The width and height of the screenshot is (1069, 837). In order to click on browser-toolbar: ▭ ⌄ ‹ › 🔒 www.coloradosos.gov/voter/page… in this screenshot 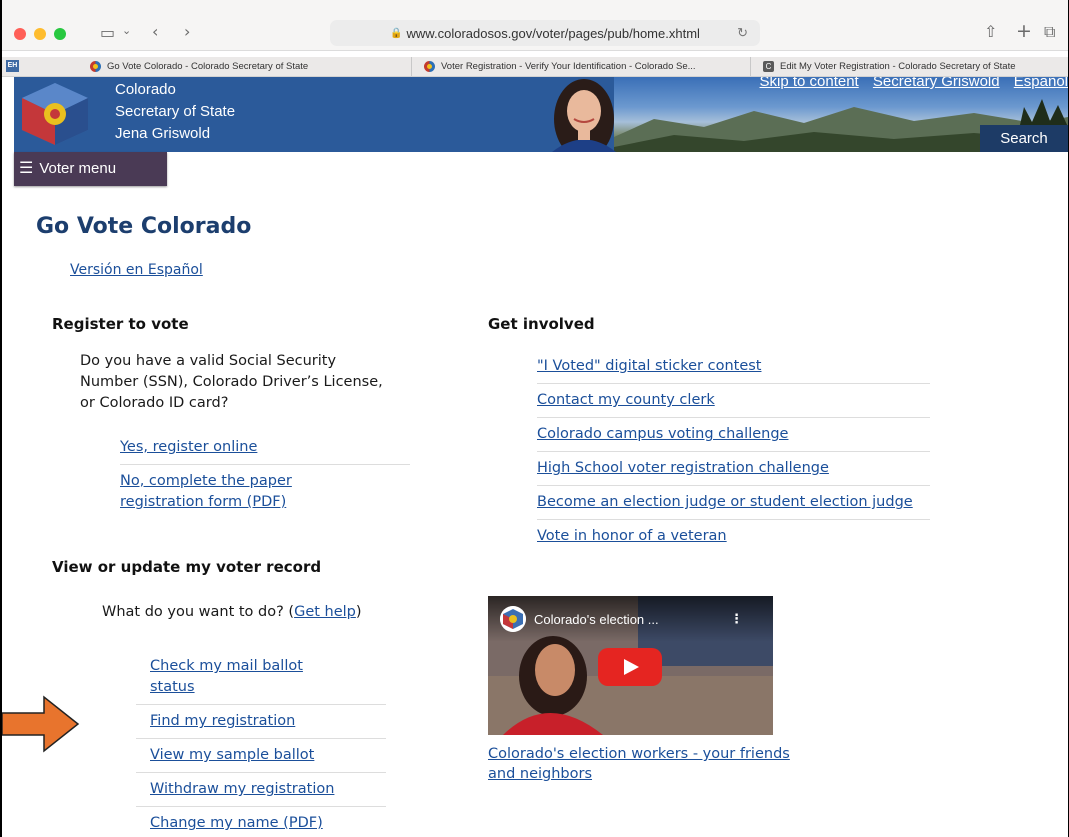, I will do `click(535, 25)`.